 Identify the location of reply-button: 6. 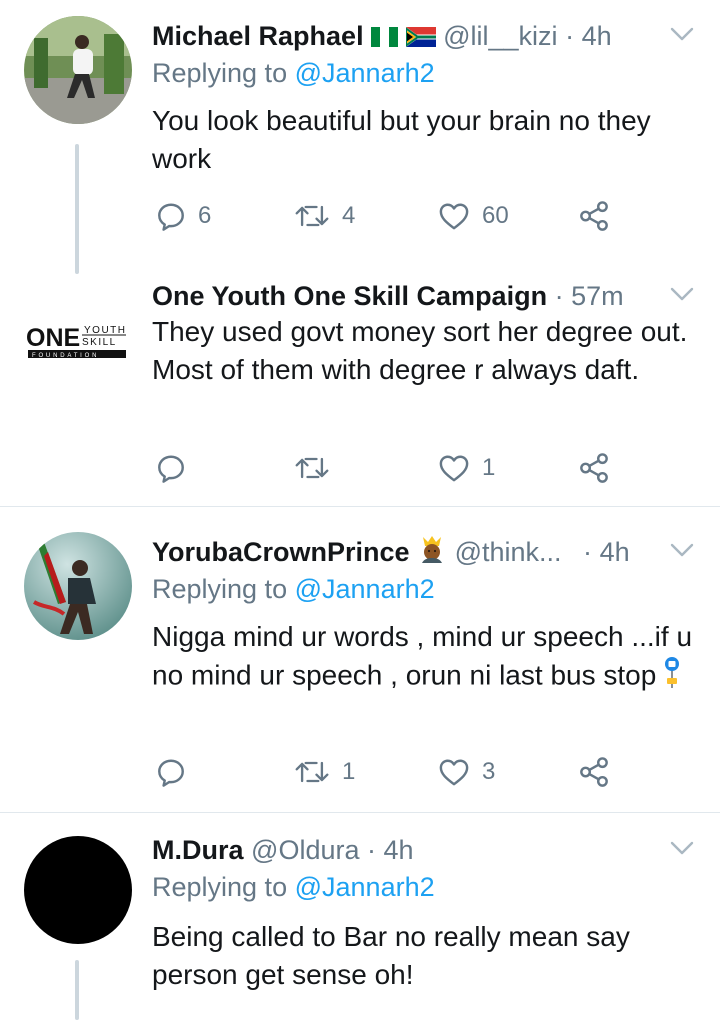
(183, 216).